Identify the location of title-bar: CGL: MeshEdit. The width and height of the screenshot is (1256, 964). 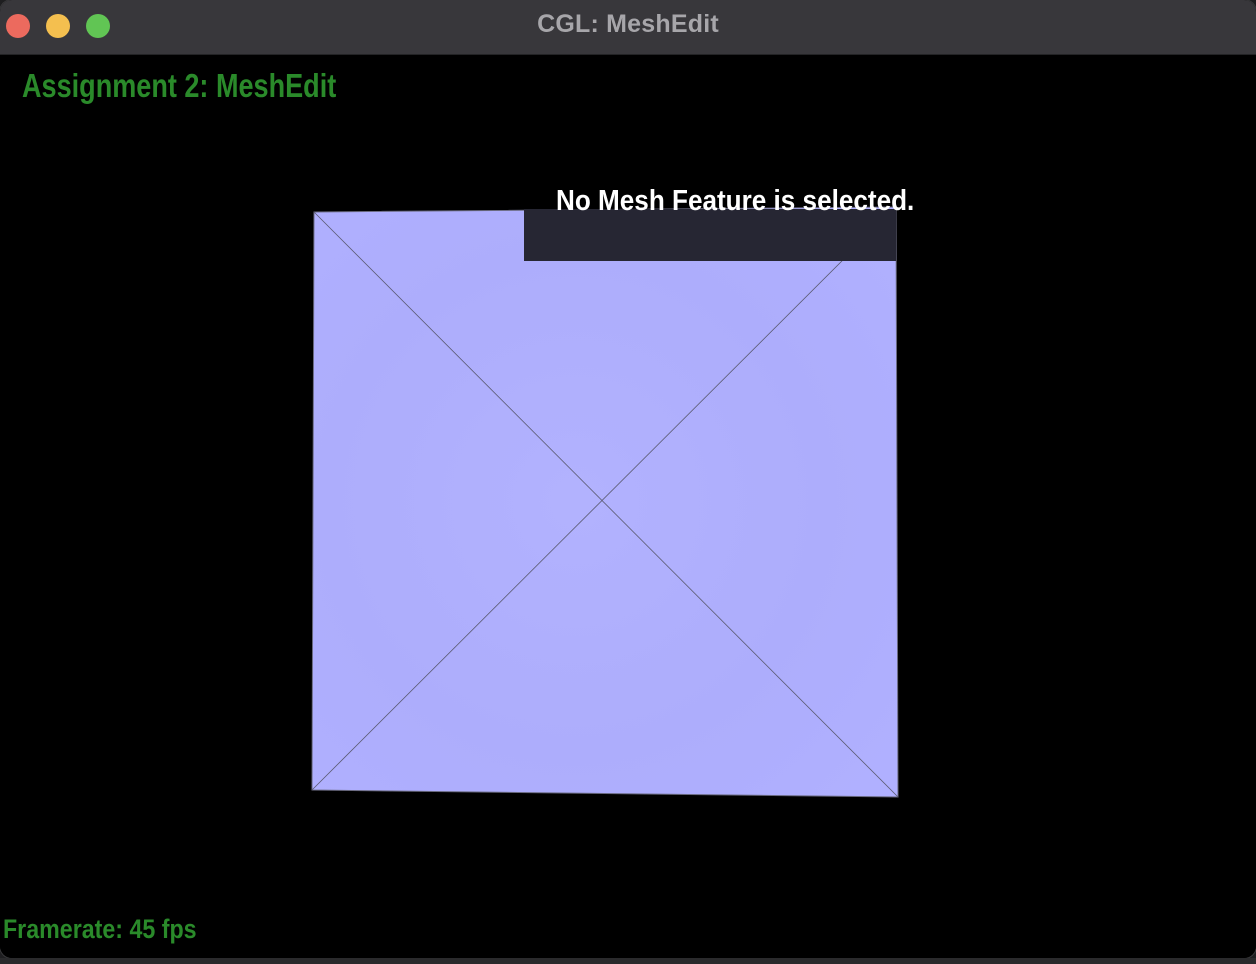
(628, 27).